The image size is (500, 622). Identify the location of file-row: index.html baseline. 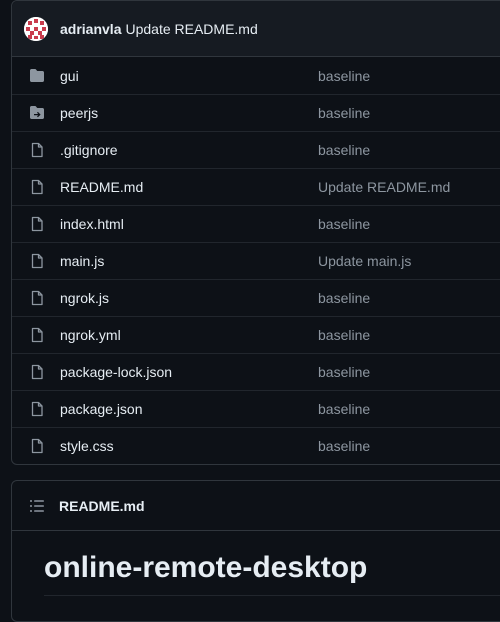
(256, 223).